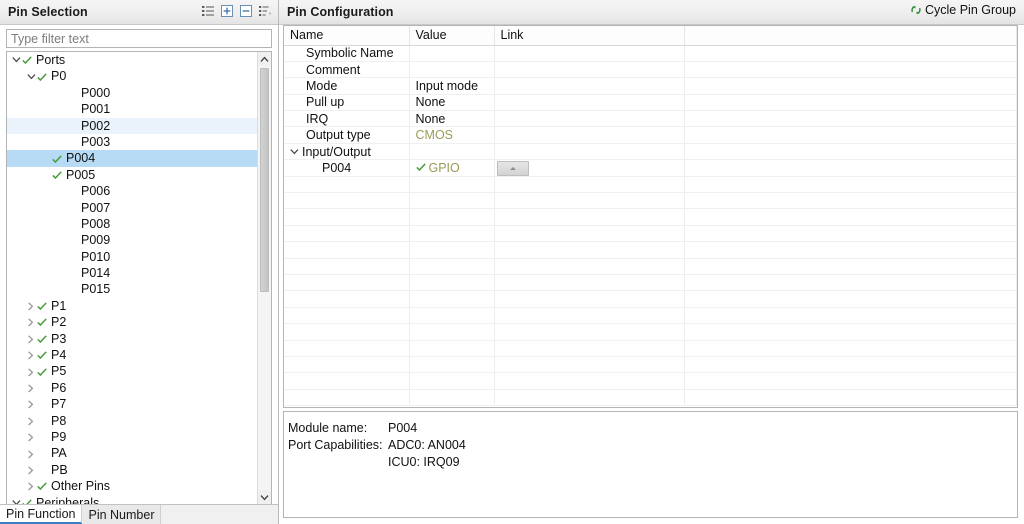 This screenshot has width=1024, height=524. What do you see at coordinates (264, 59) in the screenshot?
I see `scroll-up-arrow` at bounding box center [264, 59].